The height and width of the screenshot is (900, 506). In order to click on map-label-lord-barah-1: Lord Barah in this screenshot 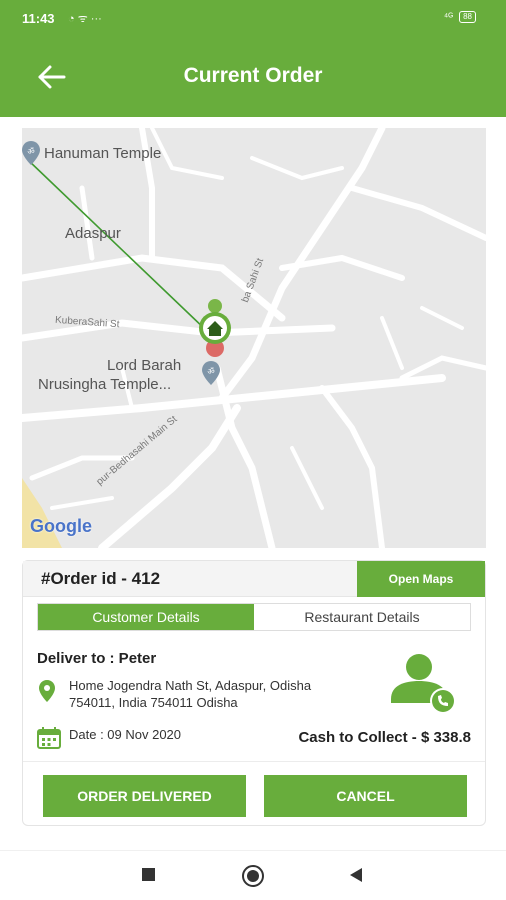, I will do `click(144, 365)`.